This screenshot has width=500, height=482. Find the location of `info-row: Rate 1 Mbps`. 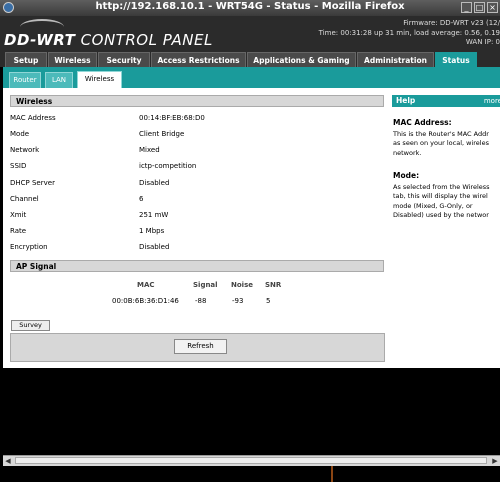

info-row: Rate 1 Mbps is located at coordinates (197, 233).